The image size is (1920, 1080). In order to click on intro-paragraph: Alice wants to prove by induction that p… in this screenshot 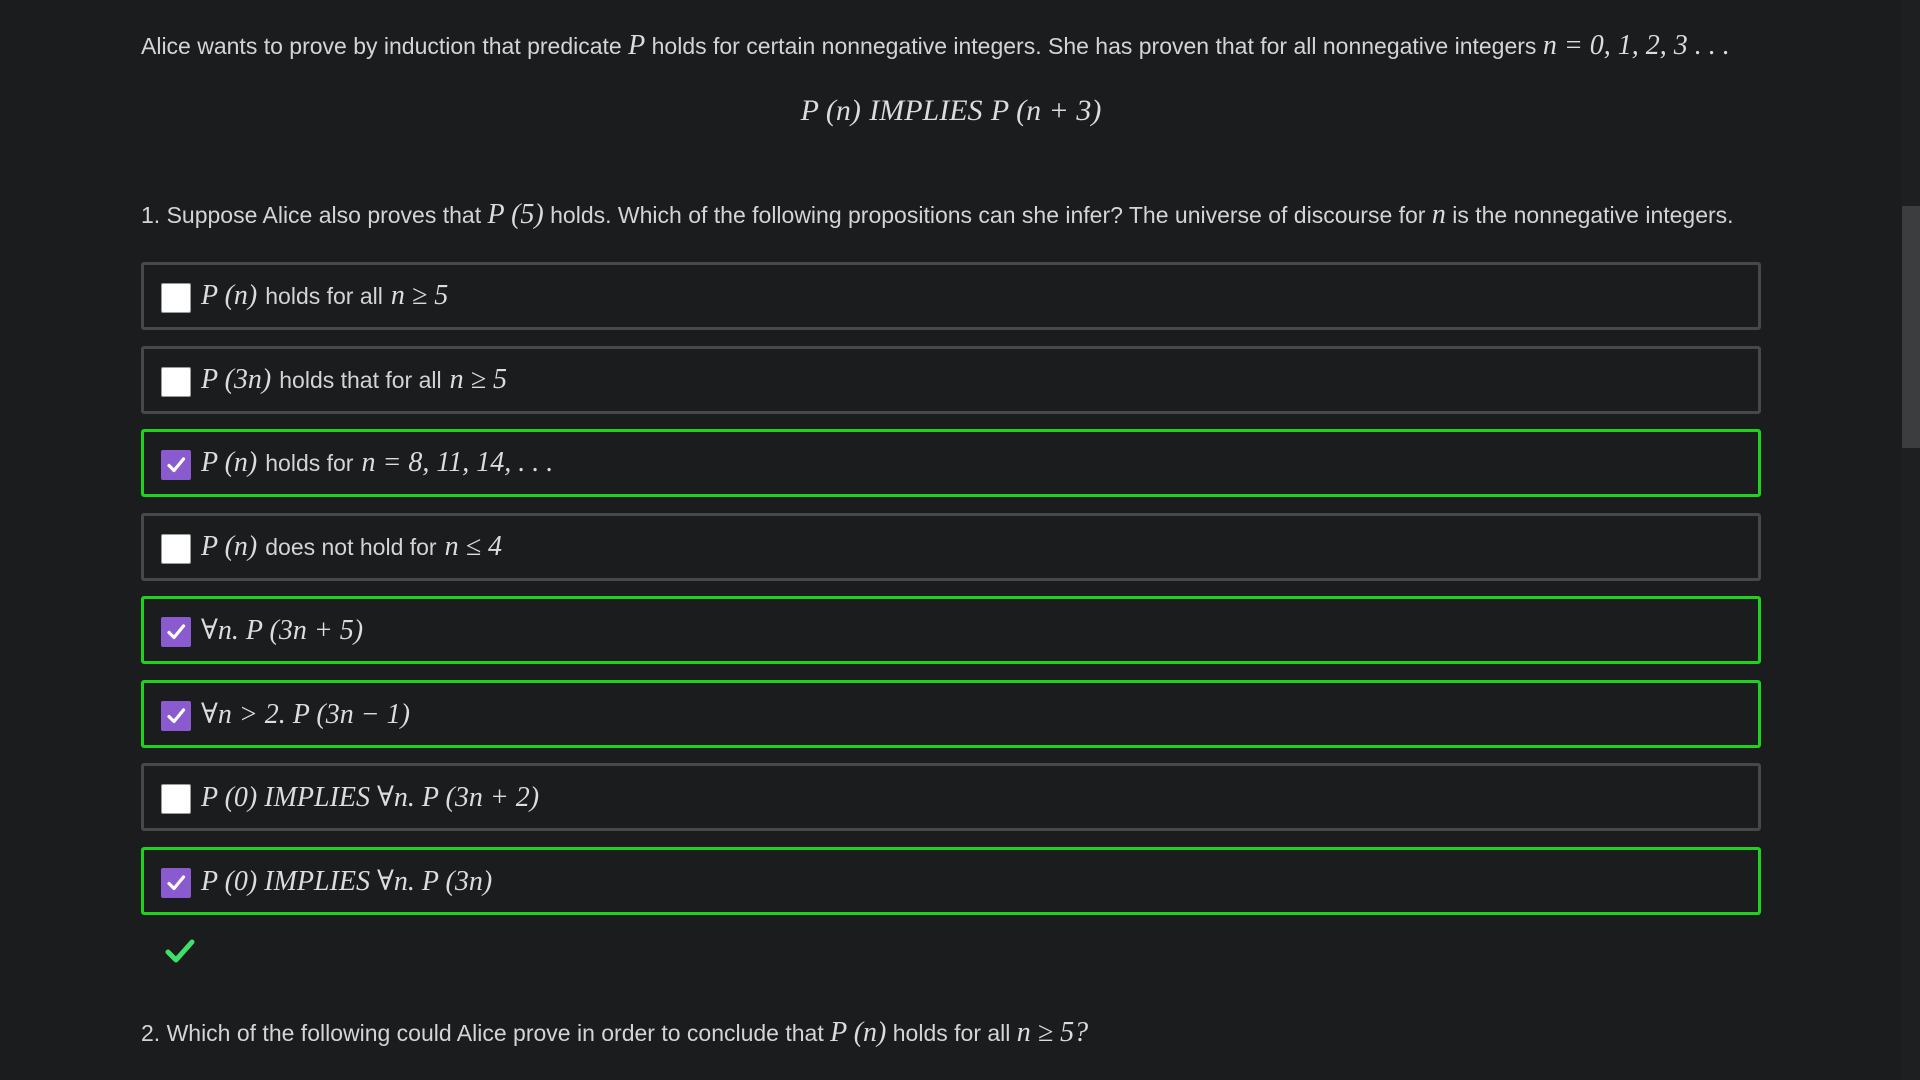, I will do `click(935, 46)`.